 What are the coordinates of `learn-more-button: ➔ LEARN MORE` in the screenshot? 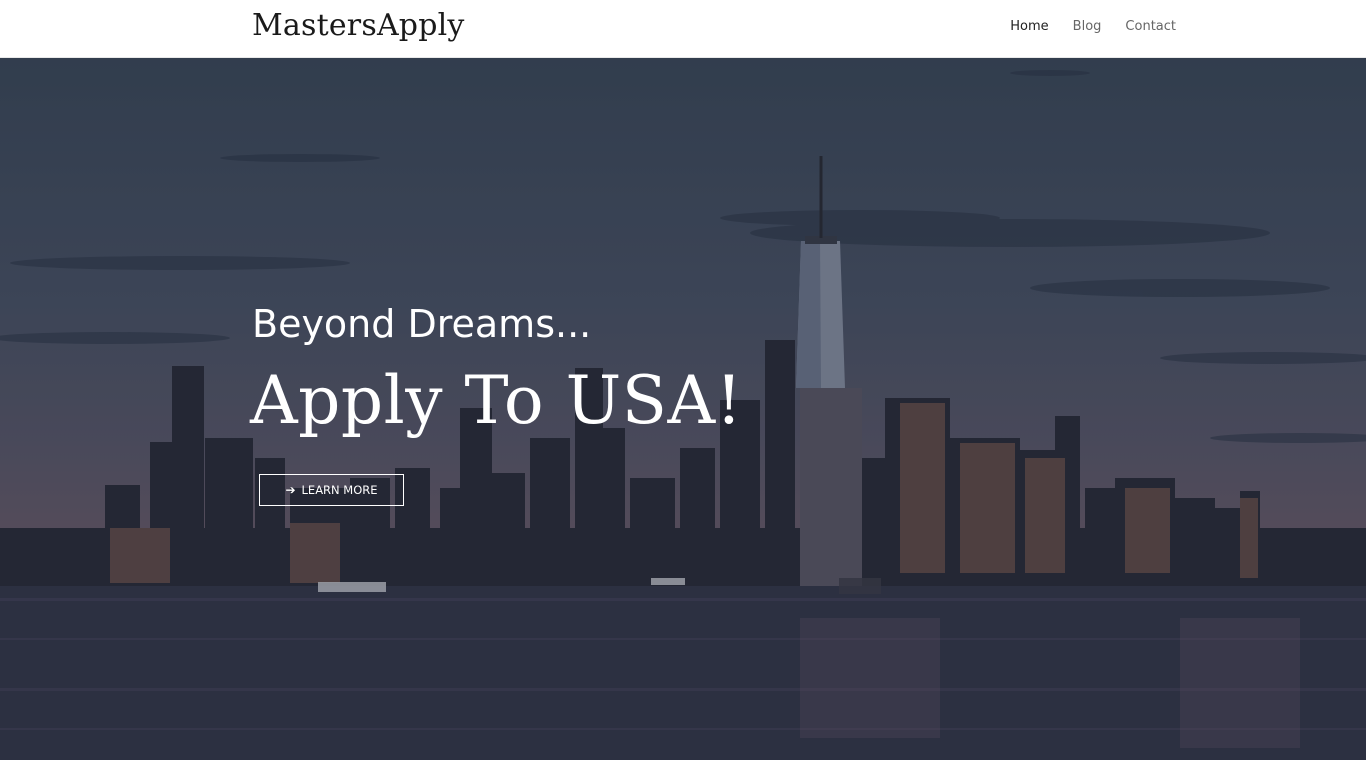 It's located at (331, 490).